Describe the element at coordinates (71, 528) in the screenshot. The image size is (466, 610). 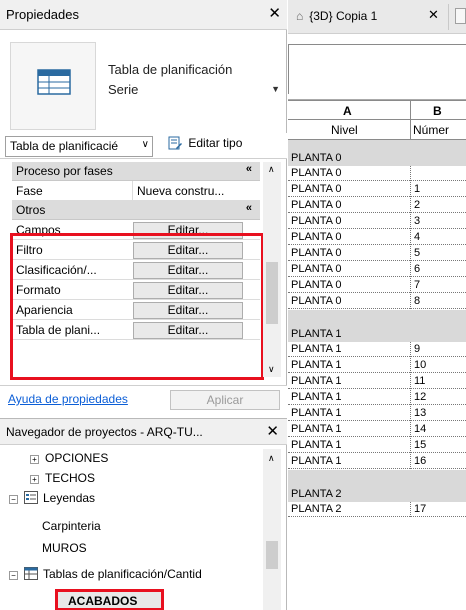
I see `tree-item-carpinteria: Carpinteria` at that location.